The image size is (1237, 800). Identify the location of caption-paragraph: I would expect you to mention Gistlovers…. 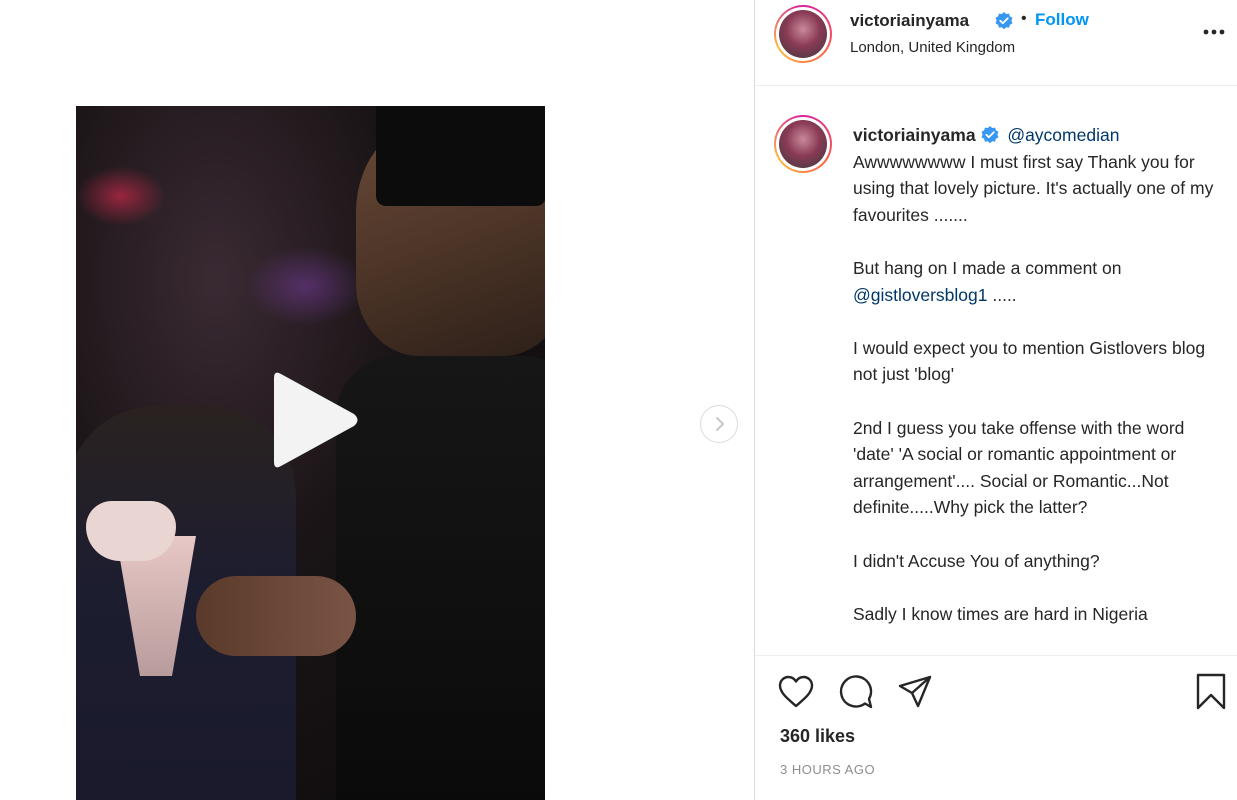
(1029, 361).